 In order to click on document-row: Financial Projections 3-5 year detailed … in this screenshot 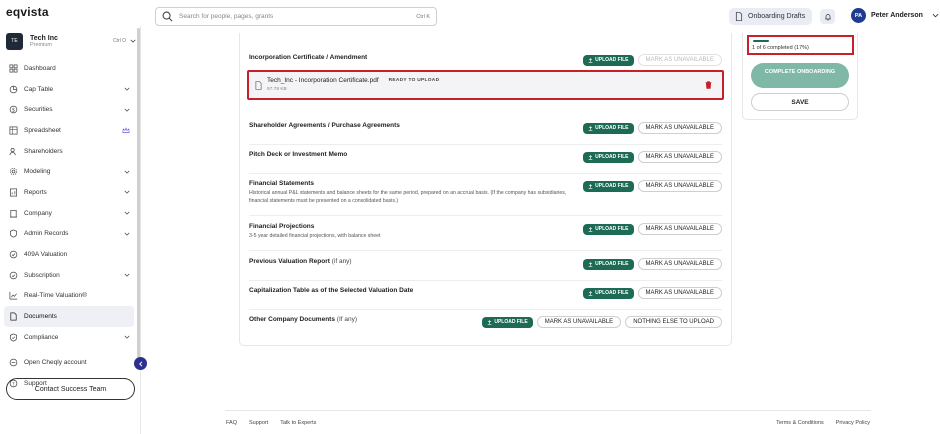, I will do `click(485, 237)`.